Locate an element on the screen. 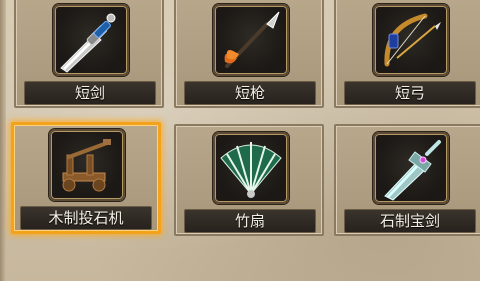  item-slot-short-sword: 短剑 is located at coordinates (89, 54).